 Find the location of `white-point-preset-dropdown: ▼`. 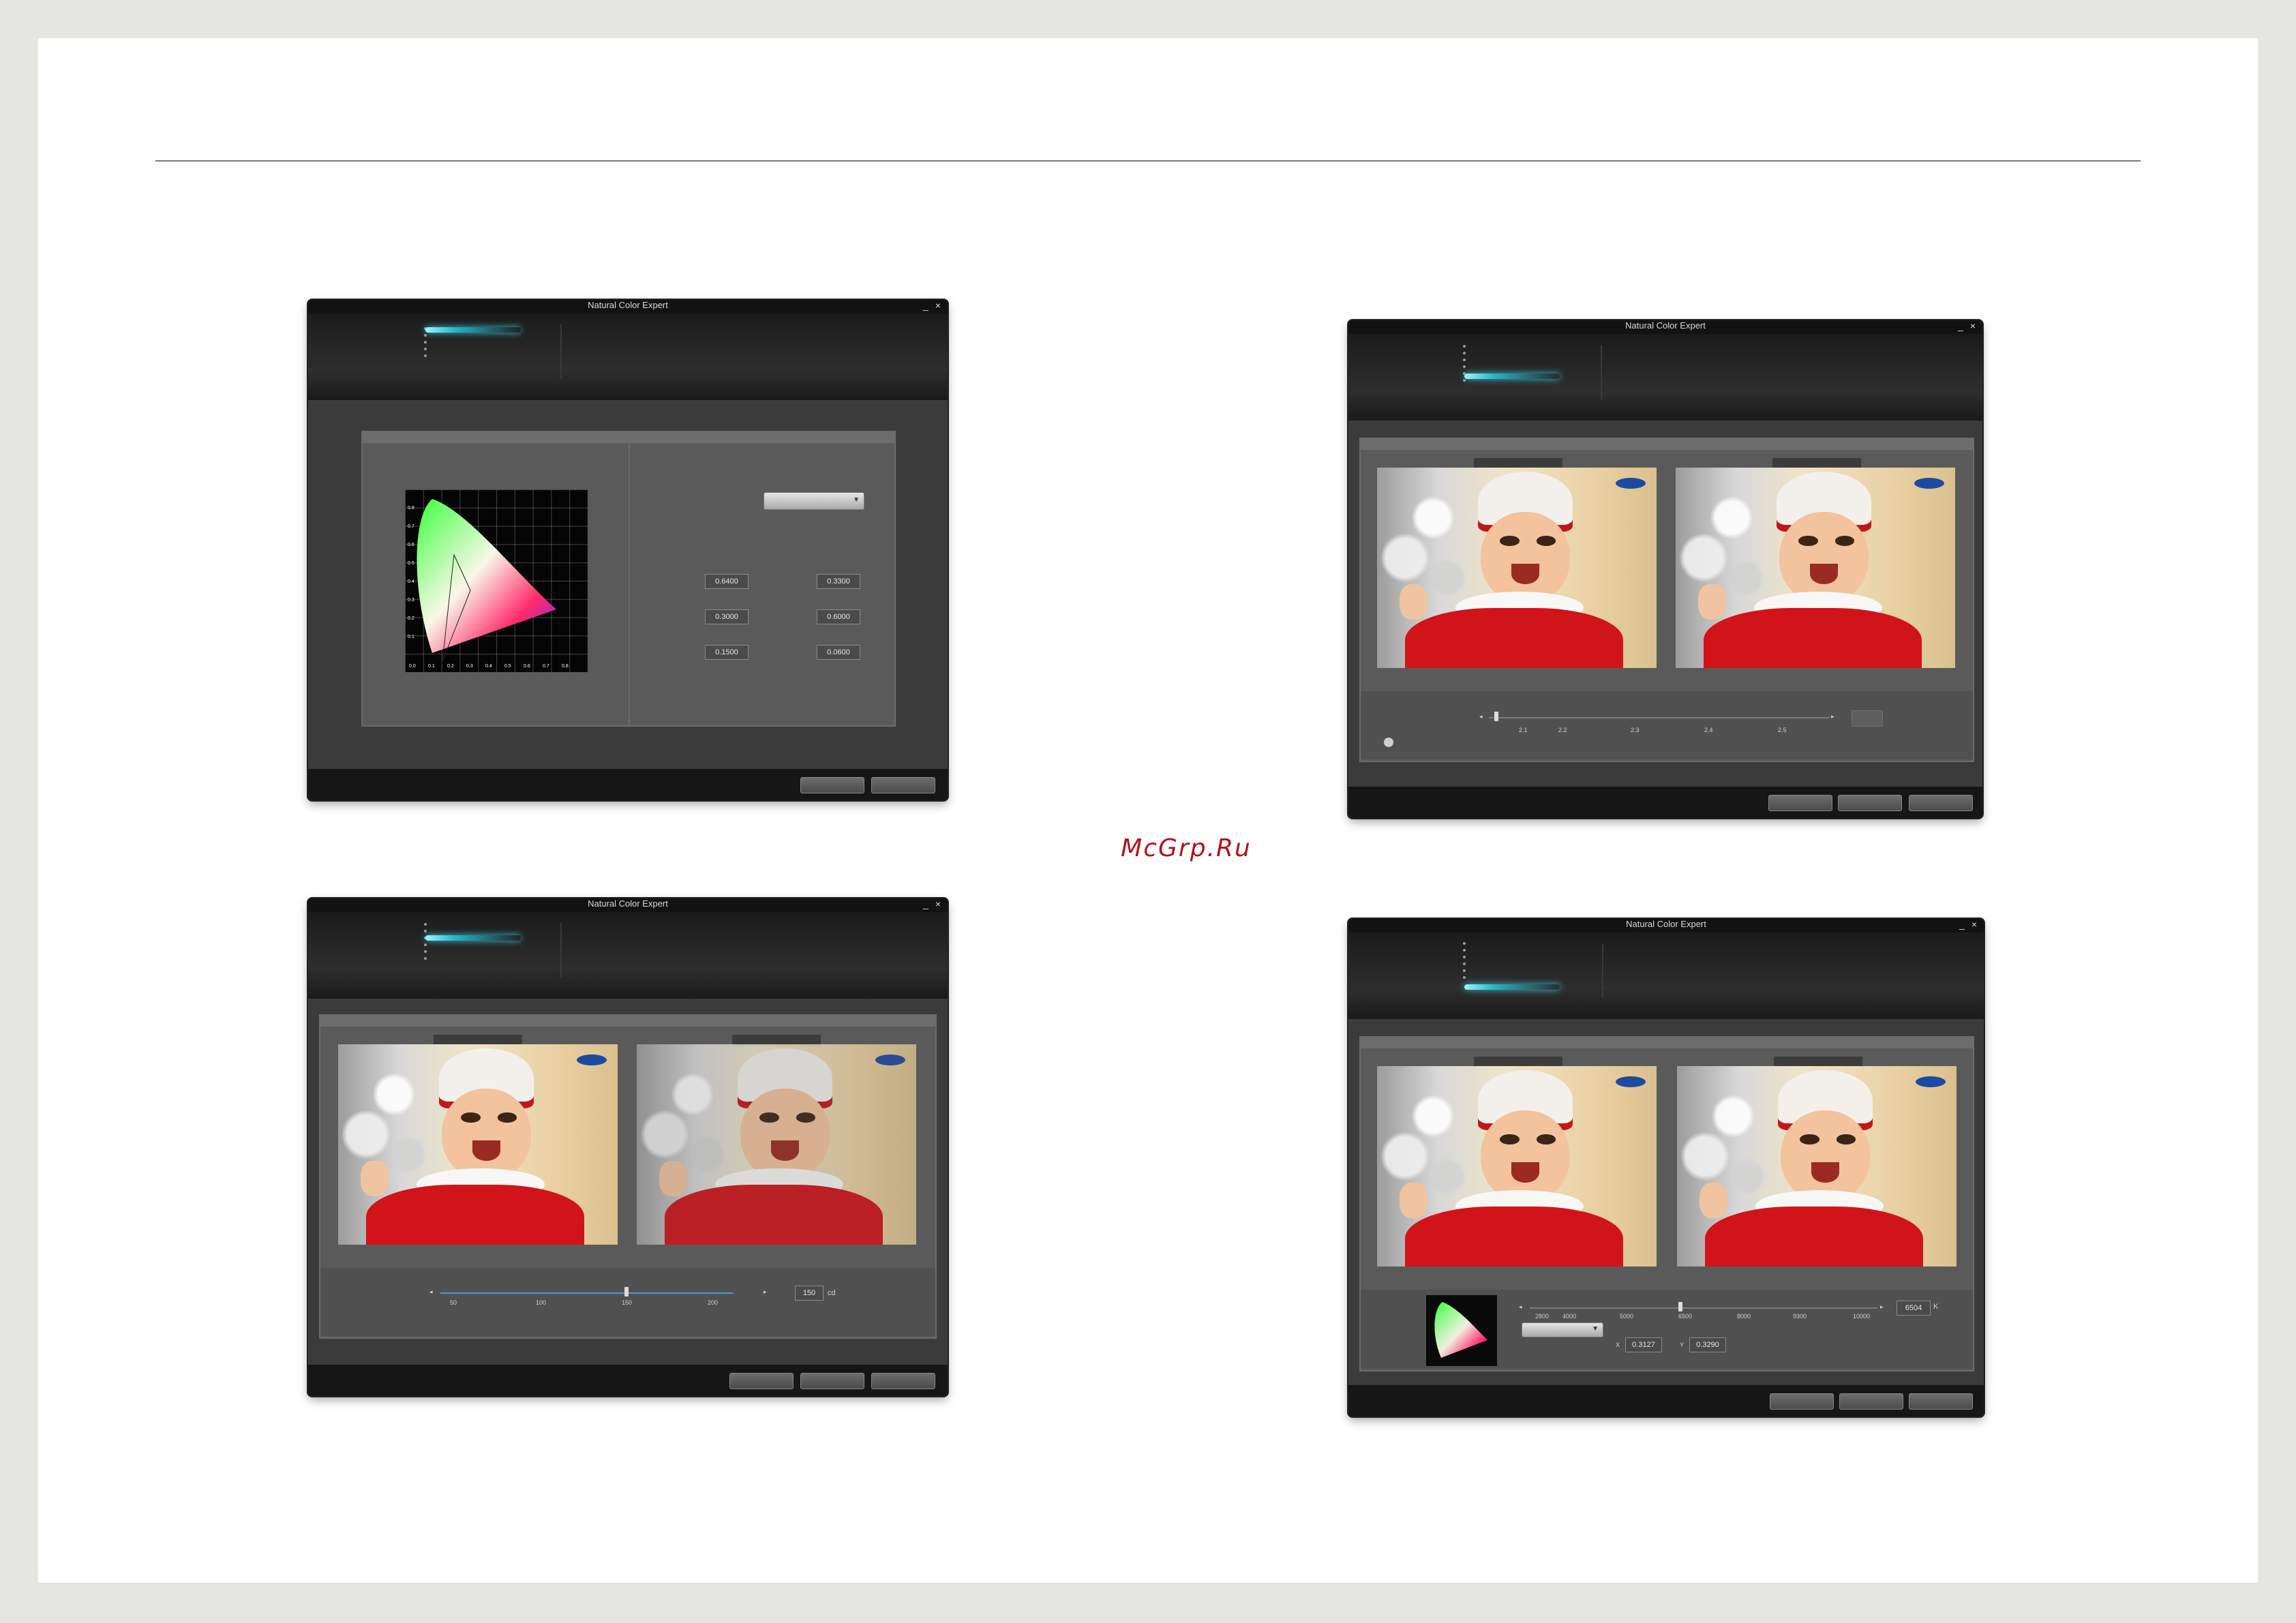

white-point-preset-dropdown: ▼ is located at coordinates (1562, 1329).